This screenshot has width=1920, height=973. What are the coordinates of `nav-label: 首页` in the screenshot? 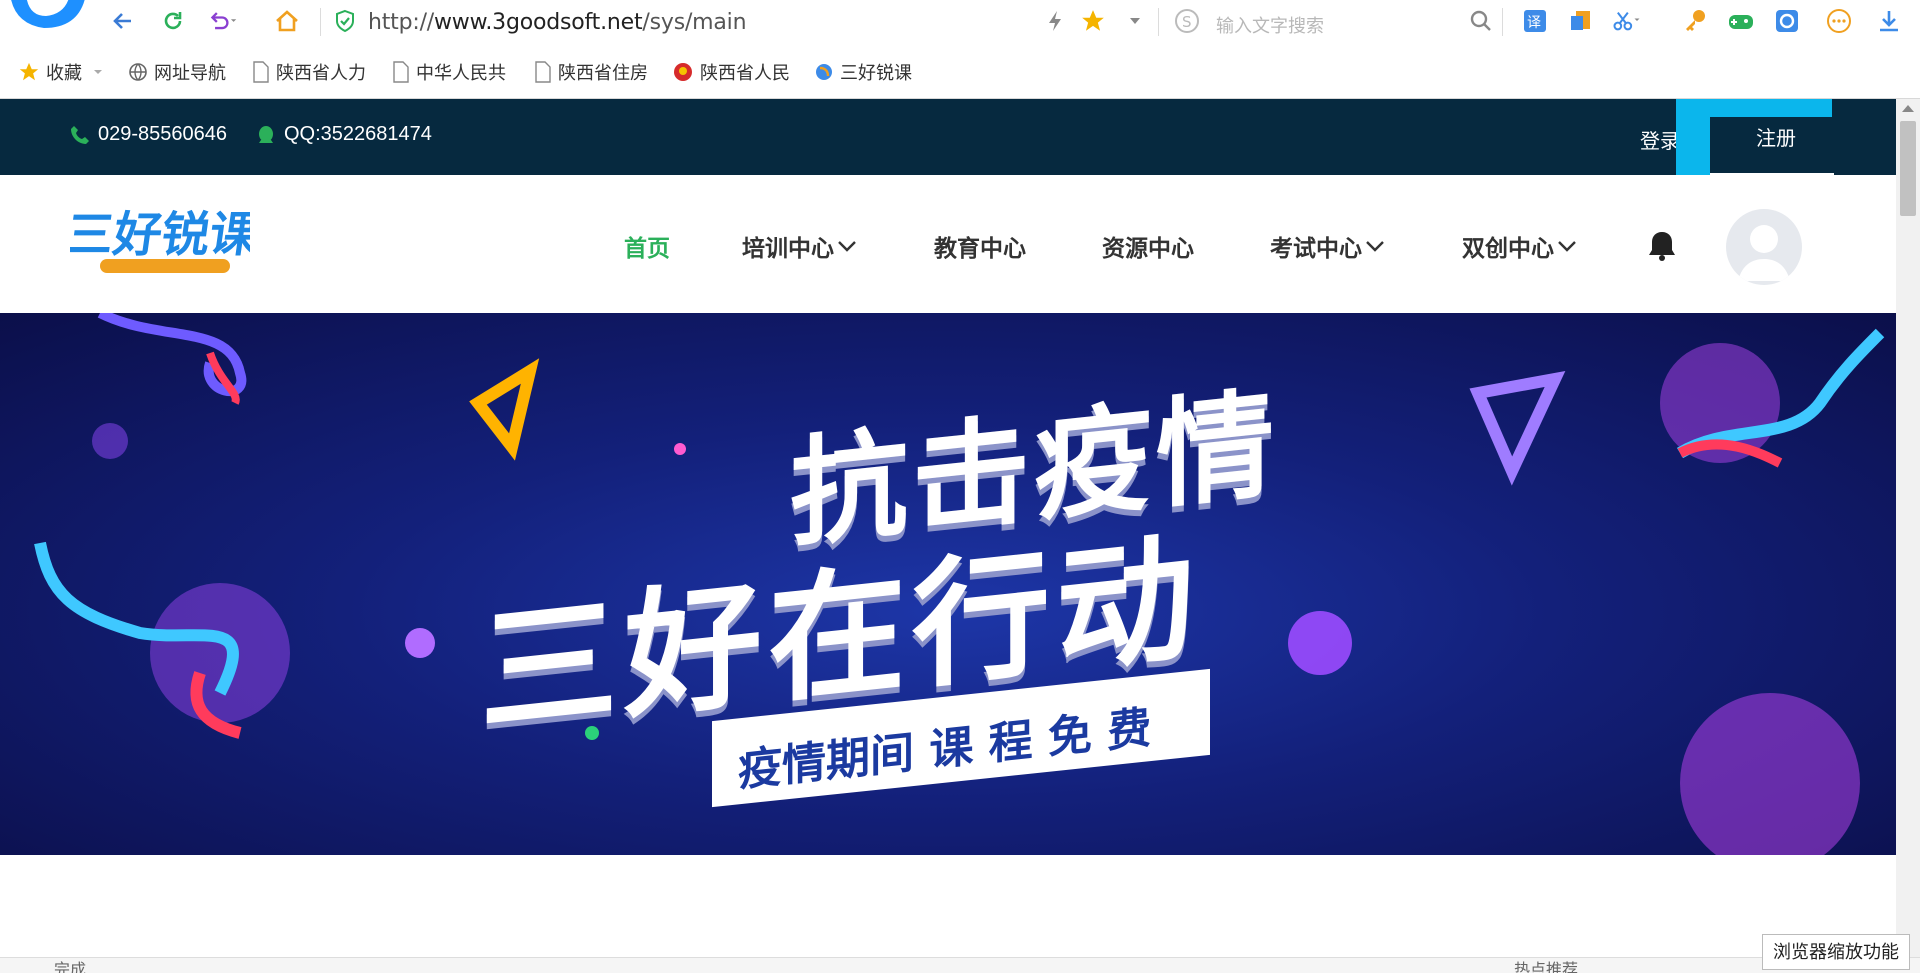 It's located at (647, 248).